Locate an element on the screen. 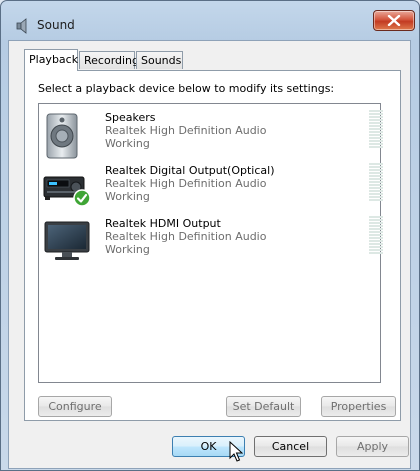 The width and height of the screenshot is (420, 471). apply-button: Apply is located at coordinates (372, 446).